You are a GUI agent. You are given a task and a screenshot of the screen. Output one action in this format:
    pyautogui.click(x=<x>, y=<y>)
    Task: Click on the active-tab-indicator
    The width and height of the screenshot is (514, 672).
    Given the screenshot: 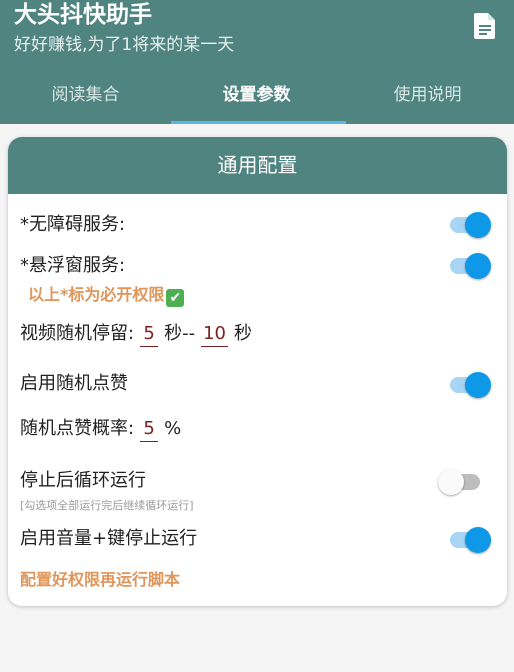 What is the action you would take?
    pyautogui.click(x=258, y=122)
    